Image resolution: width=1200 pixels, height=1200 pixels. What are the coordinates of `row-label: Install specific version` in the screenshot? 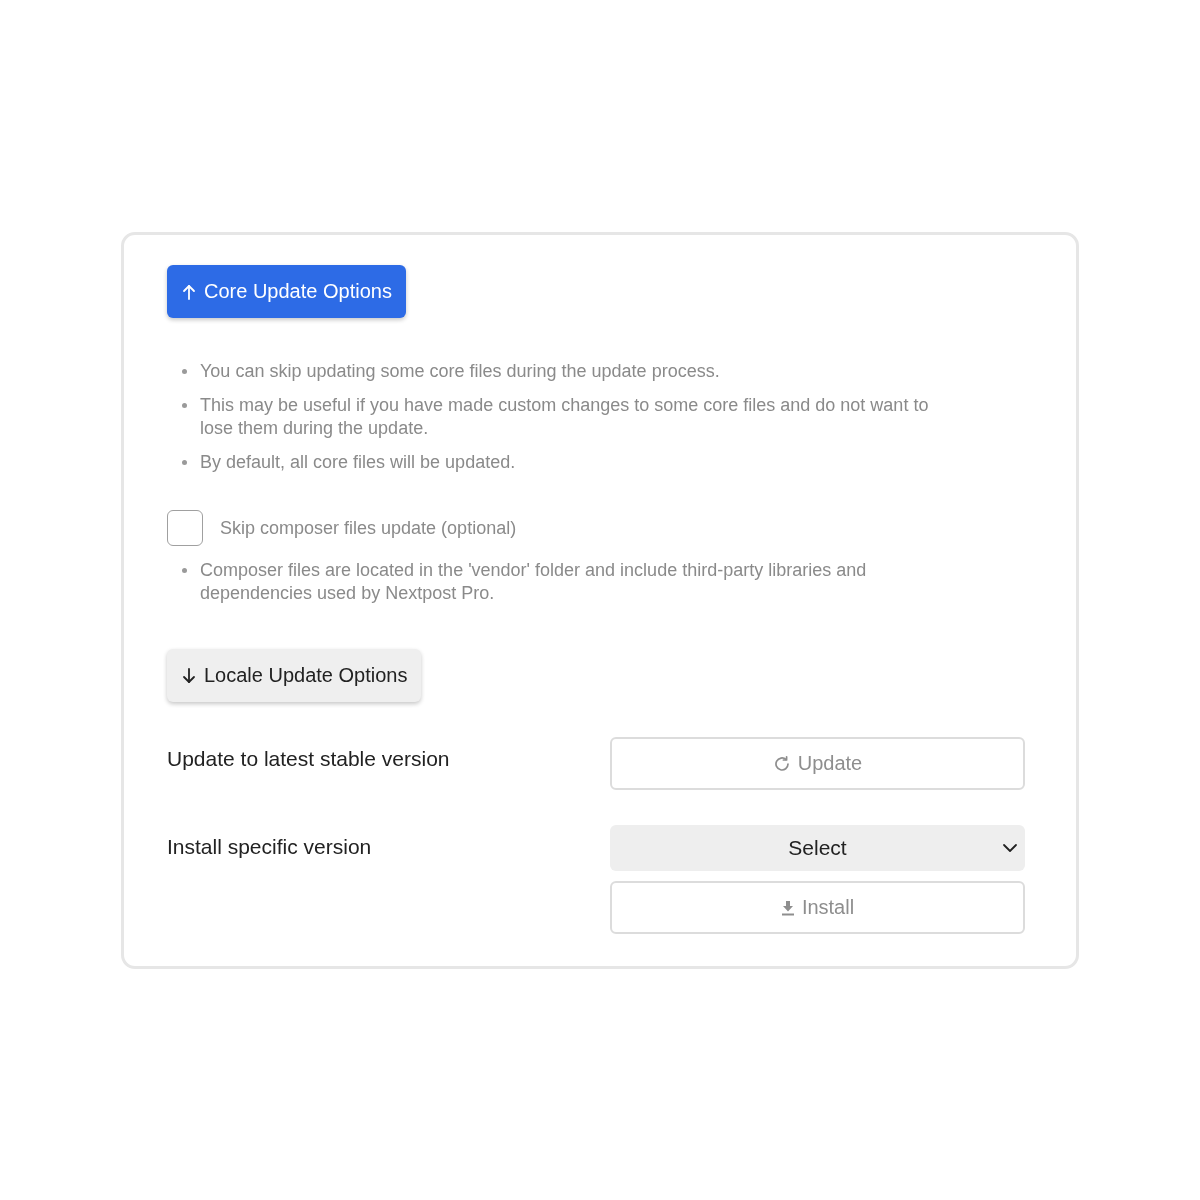 It's located at (269, 846).